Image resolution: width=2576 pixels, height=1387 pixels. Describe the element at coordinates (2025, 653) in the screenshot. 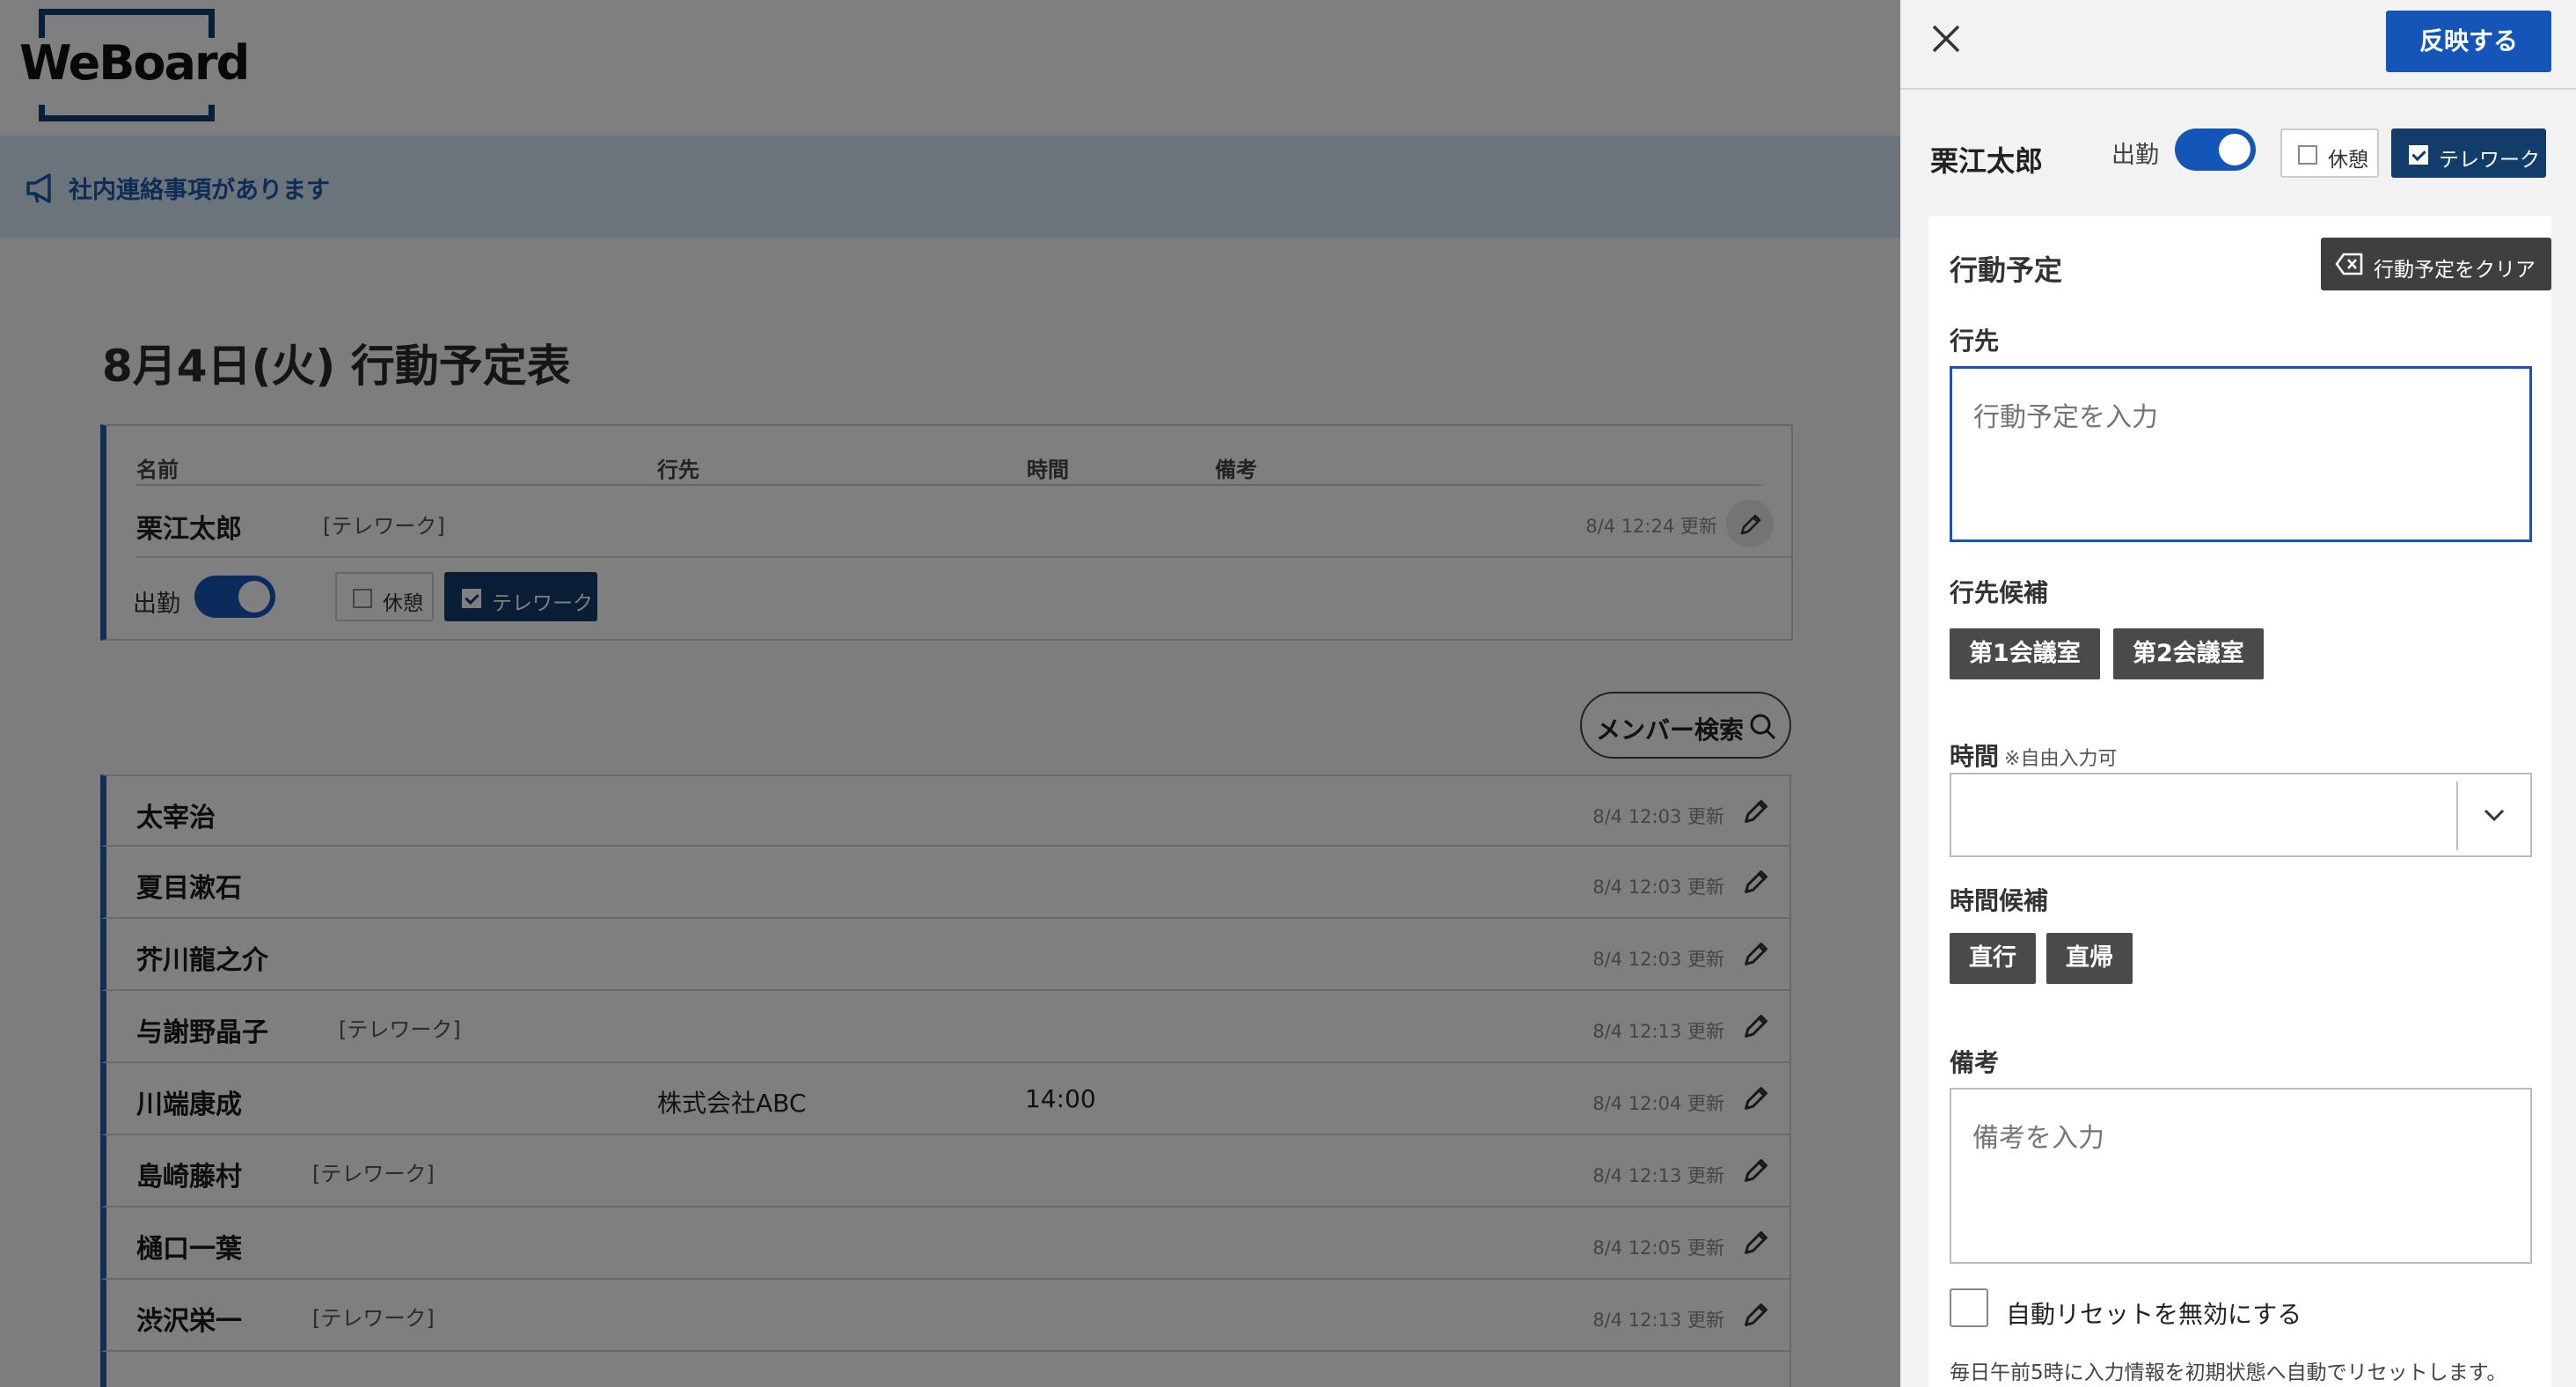

I see `candidate-button: 第1会議室` at that location.